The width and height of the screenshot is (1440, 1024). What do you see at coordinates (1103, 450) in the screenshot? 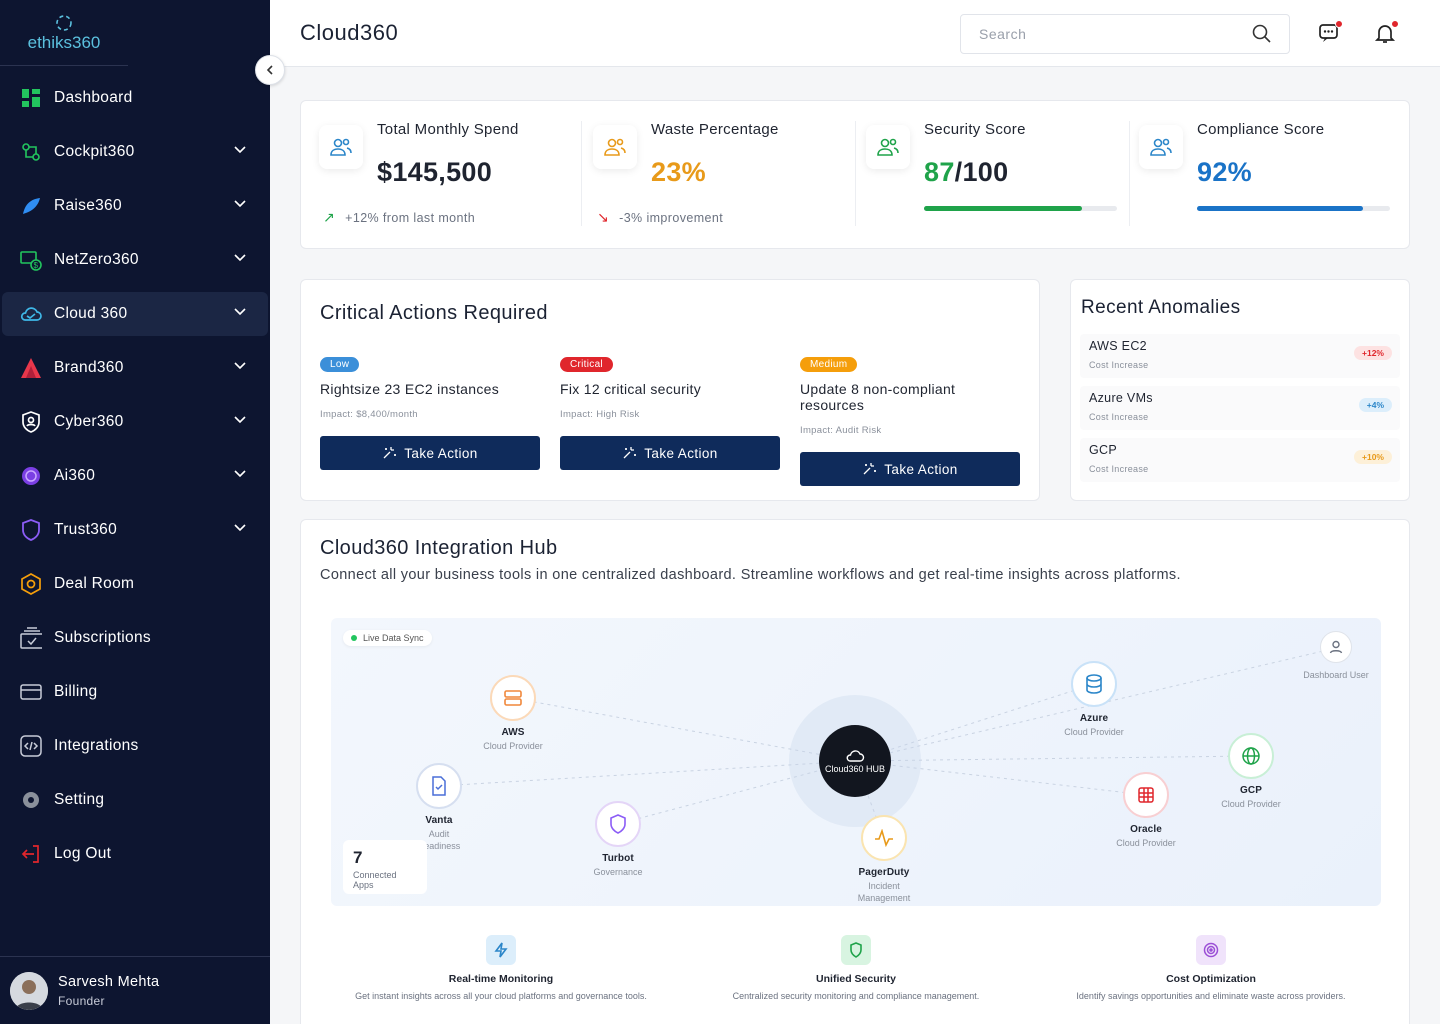
I see `anomaly-name: GCP` at bounding box center [1103, 450].